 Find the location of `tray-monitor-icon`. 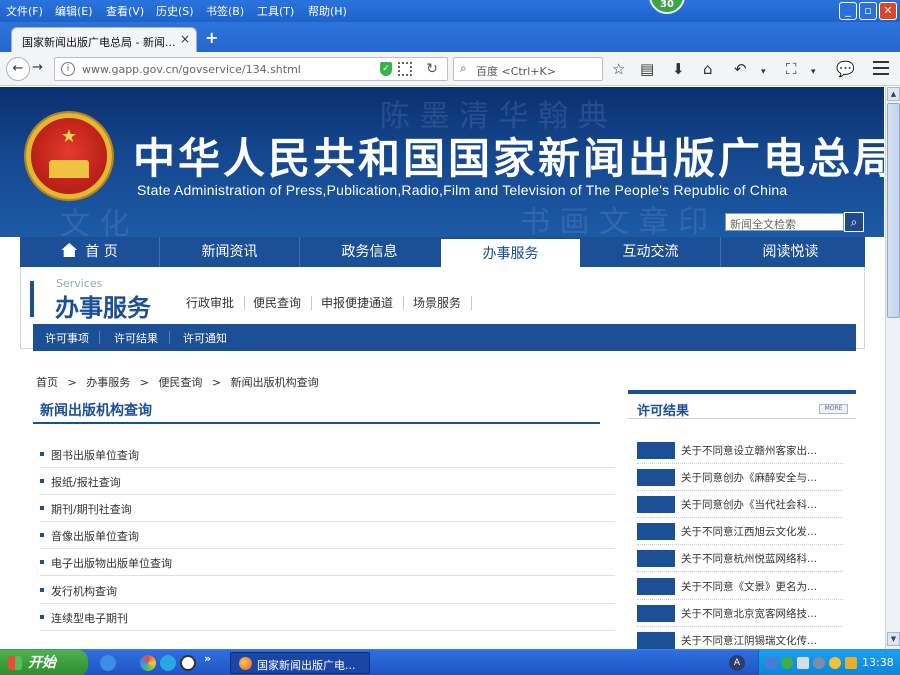

tray-monitor-icon is located at coordinates (803, 663).